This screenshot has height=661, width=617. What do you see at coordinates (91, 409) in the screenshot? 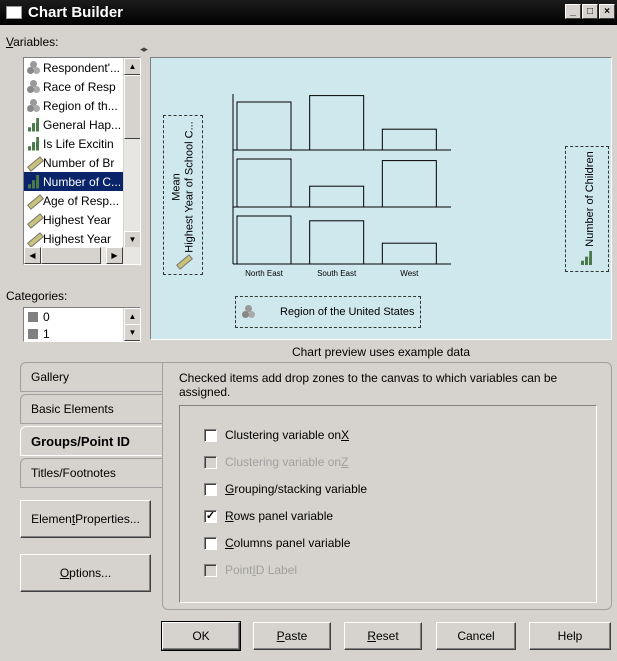
I see `tab-basic-elements: Basic Elements` at bounding box center [91, 409].